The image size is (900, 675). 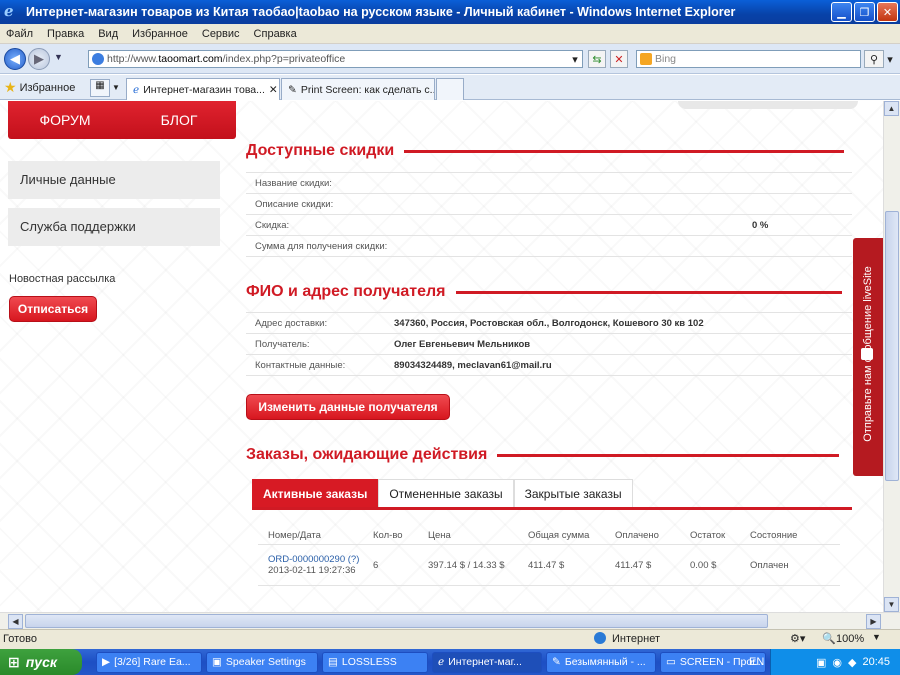 I want to click on recipient-title: ФИО и адрес получателя, so click(x=544, y=292).